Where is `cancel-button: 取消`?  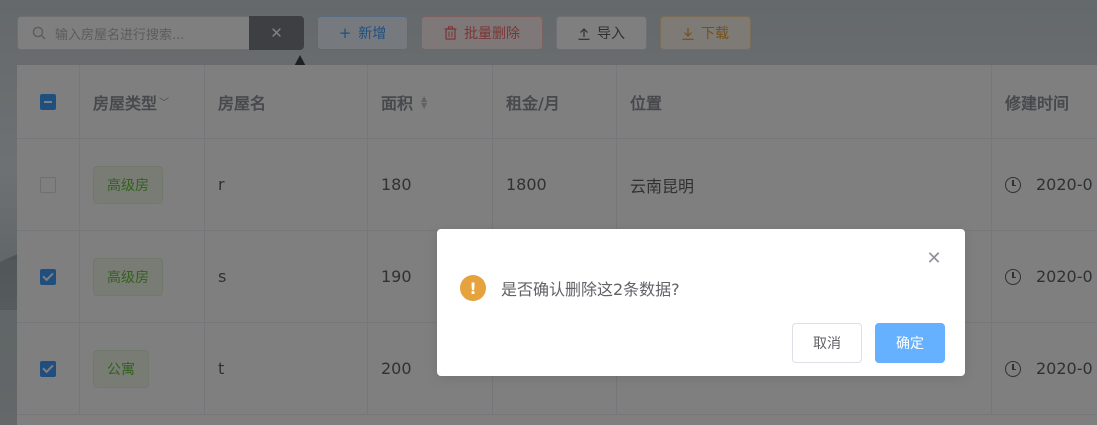
cancel-button: 取消 is located at coordinates (827, 343).